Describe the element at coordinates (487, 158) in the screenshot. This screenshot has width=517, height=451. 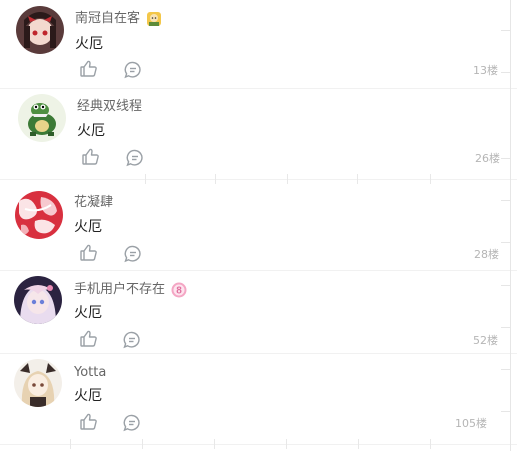
I see `floor-number: 26楼` at that location.